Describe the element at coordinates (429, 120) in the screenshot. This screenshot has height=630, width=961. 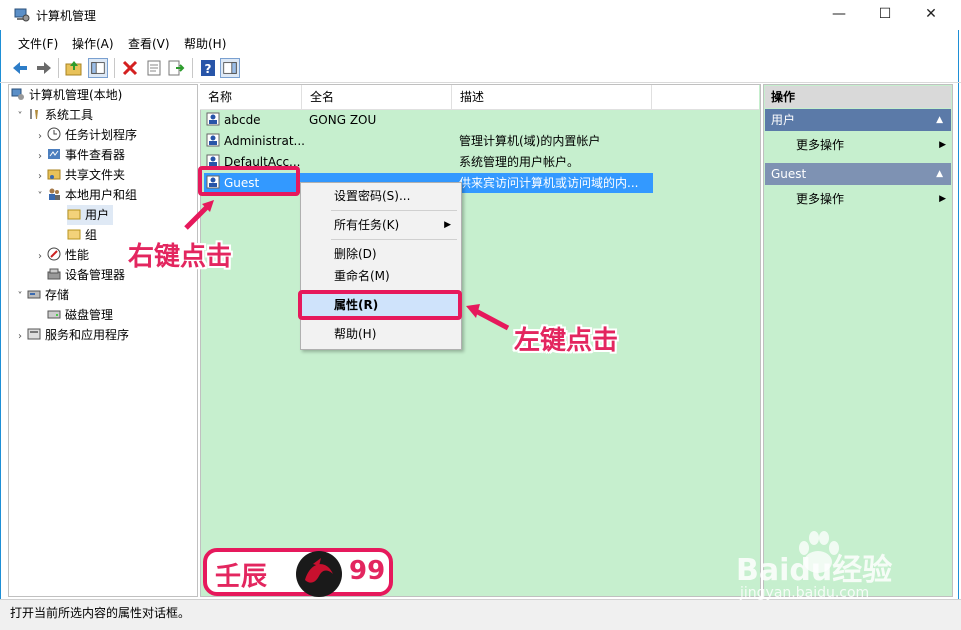
I see `list-item-abcde: abcde GONG ZOU` at that location.